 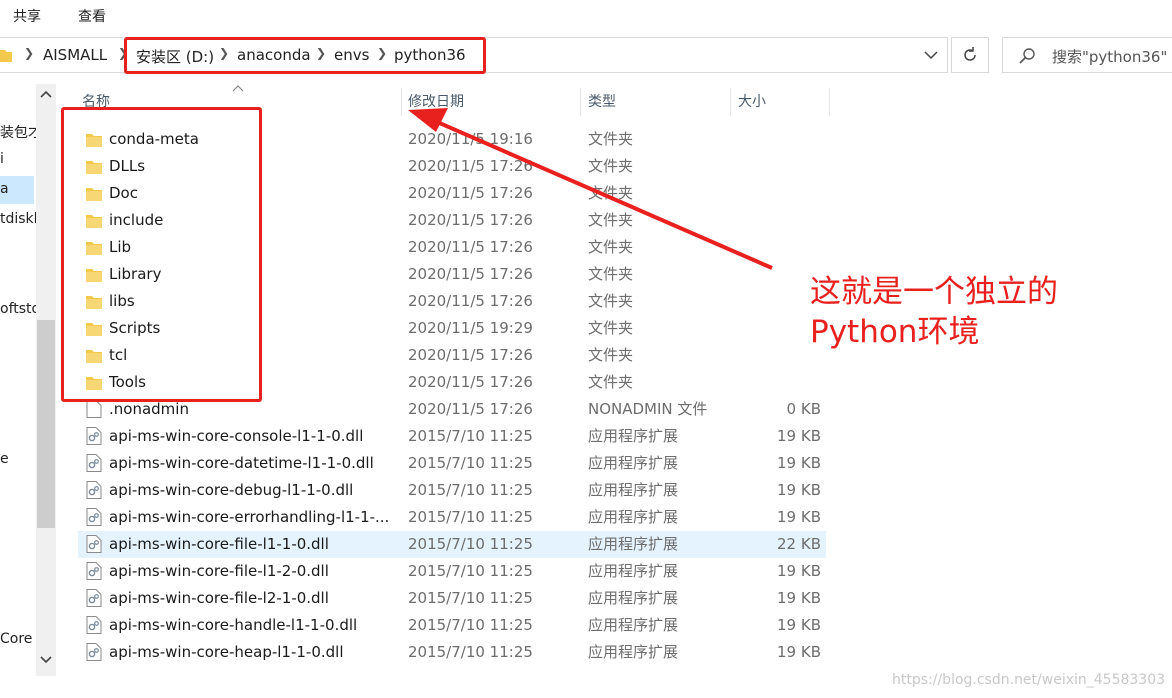 I want to click on annotation-line-1: 这就是一个独立的, so click(x=934, y=292).